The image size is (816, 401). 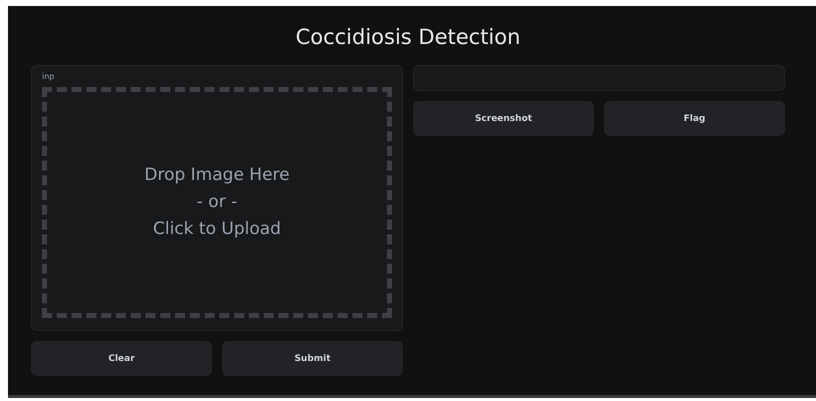 What do you see at coordinates (121, 358) in the screenshot?
I see `clear-button: Clear` at bounding box center [121, 358].